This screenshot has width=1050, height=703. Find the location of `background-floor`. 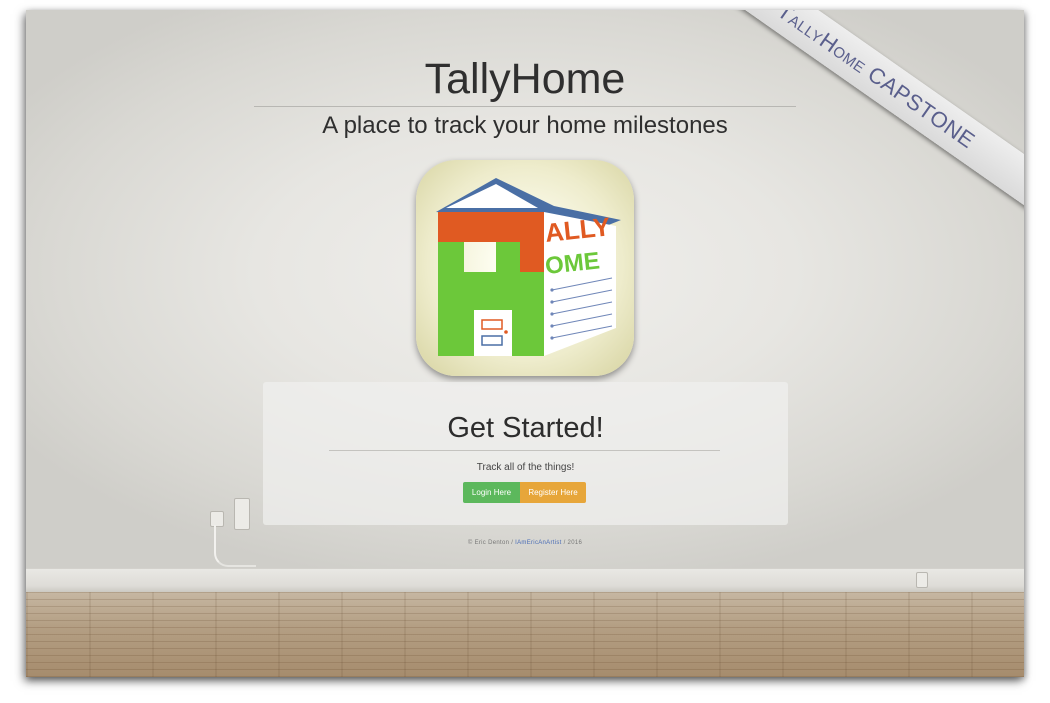

background-floor is located at coordinates (525, 634).